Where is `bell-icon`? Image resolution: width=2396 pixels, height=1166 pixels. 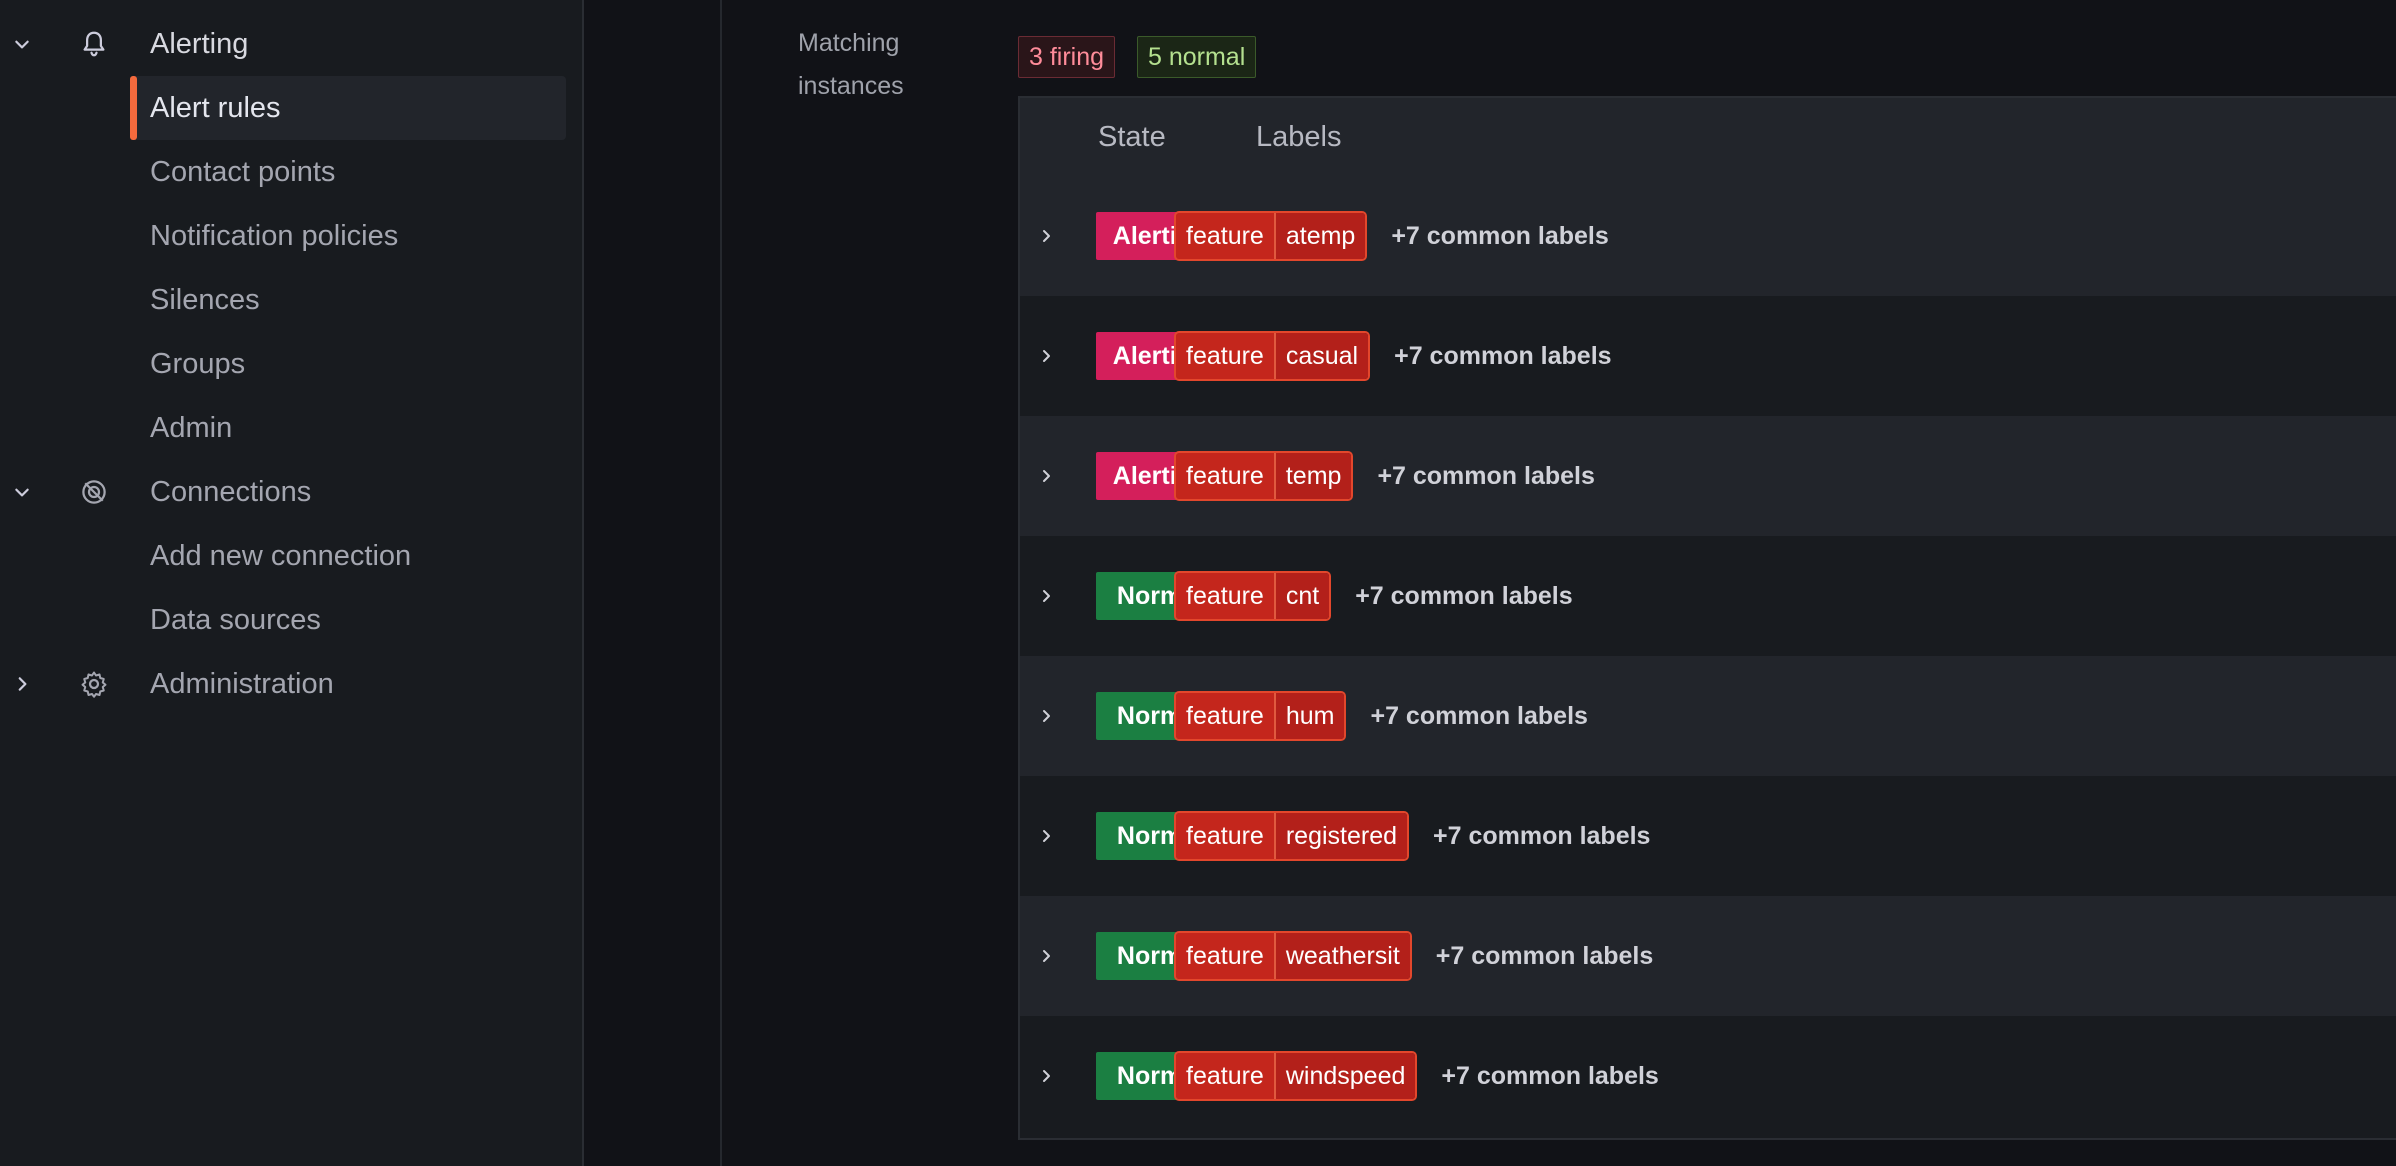
bell-icon is located at coordinates (94, 44).